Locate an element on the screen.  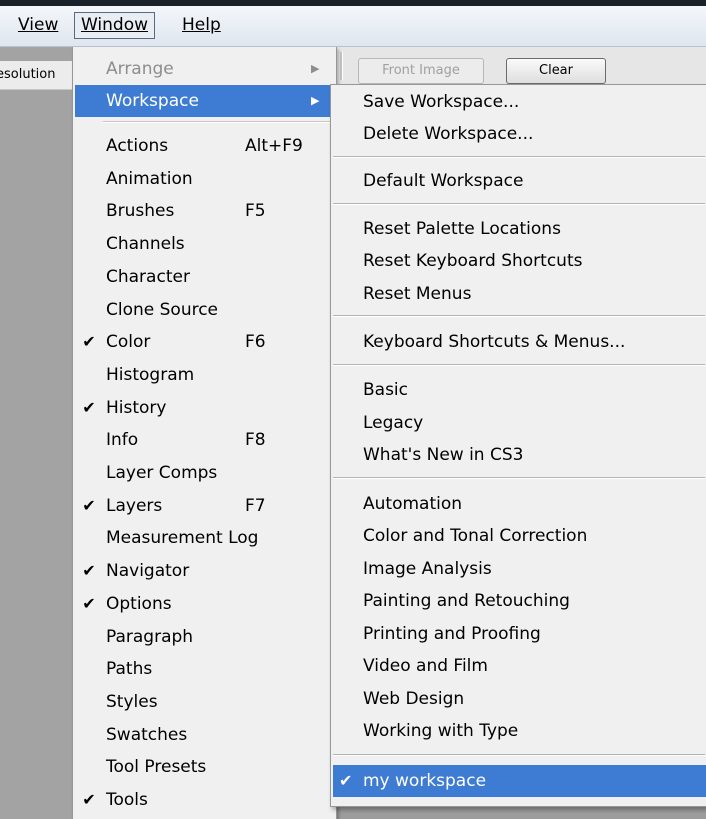
options-divider is located at coordinates (341, 66).